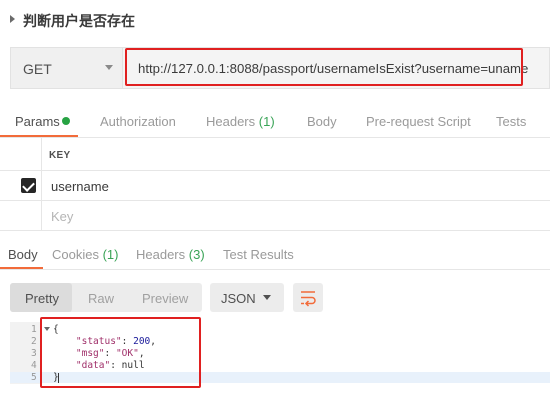  I want to click on params-indicator-dot, so click(66, 121).